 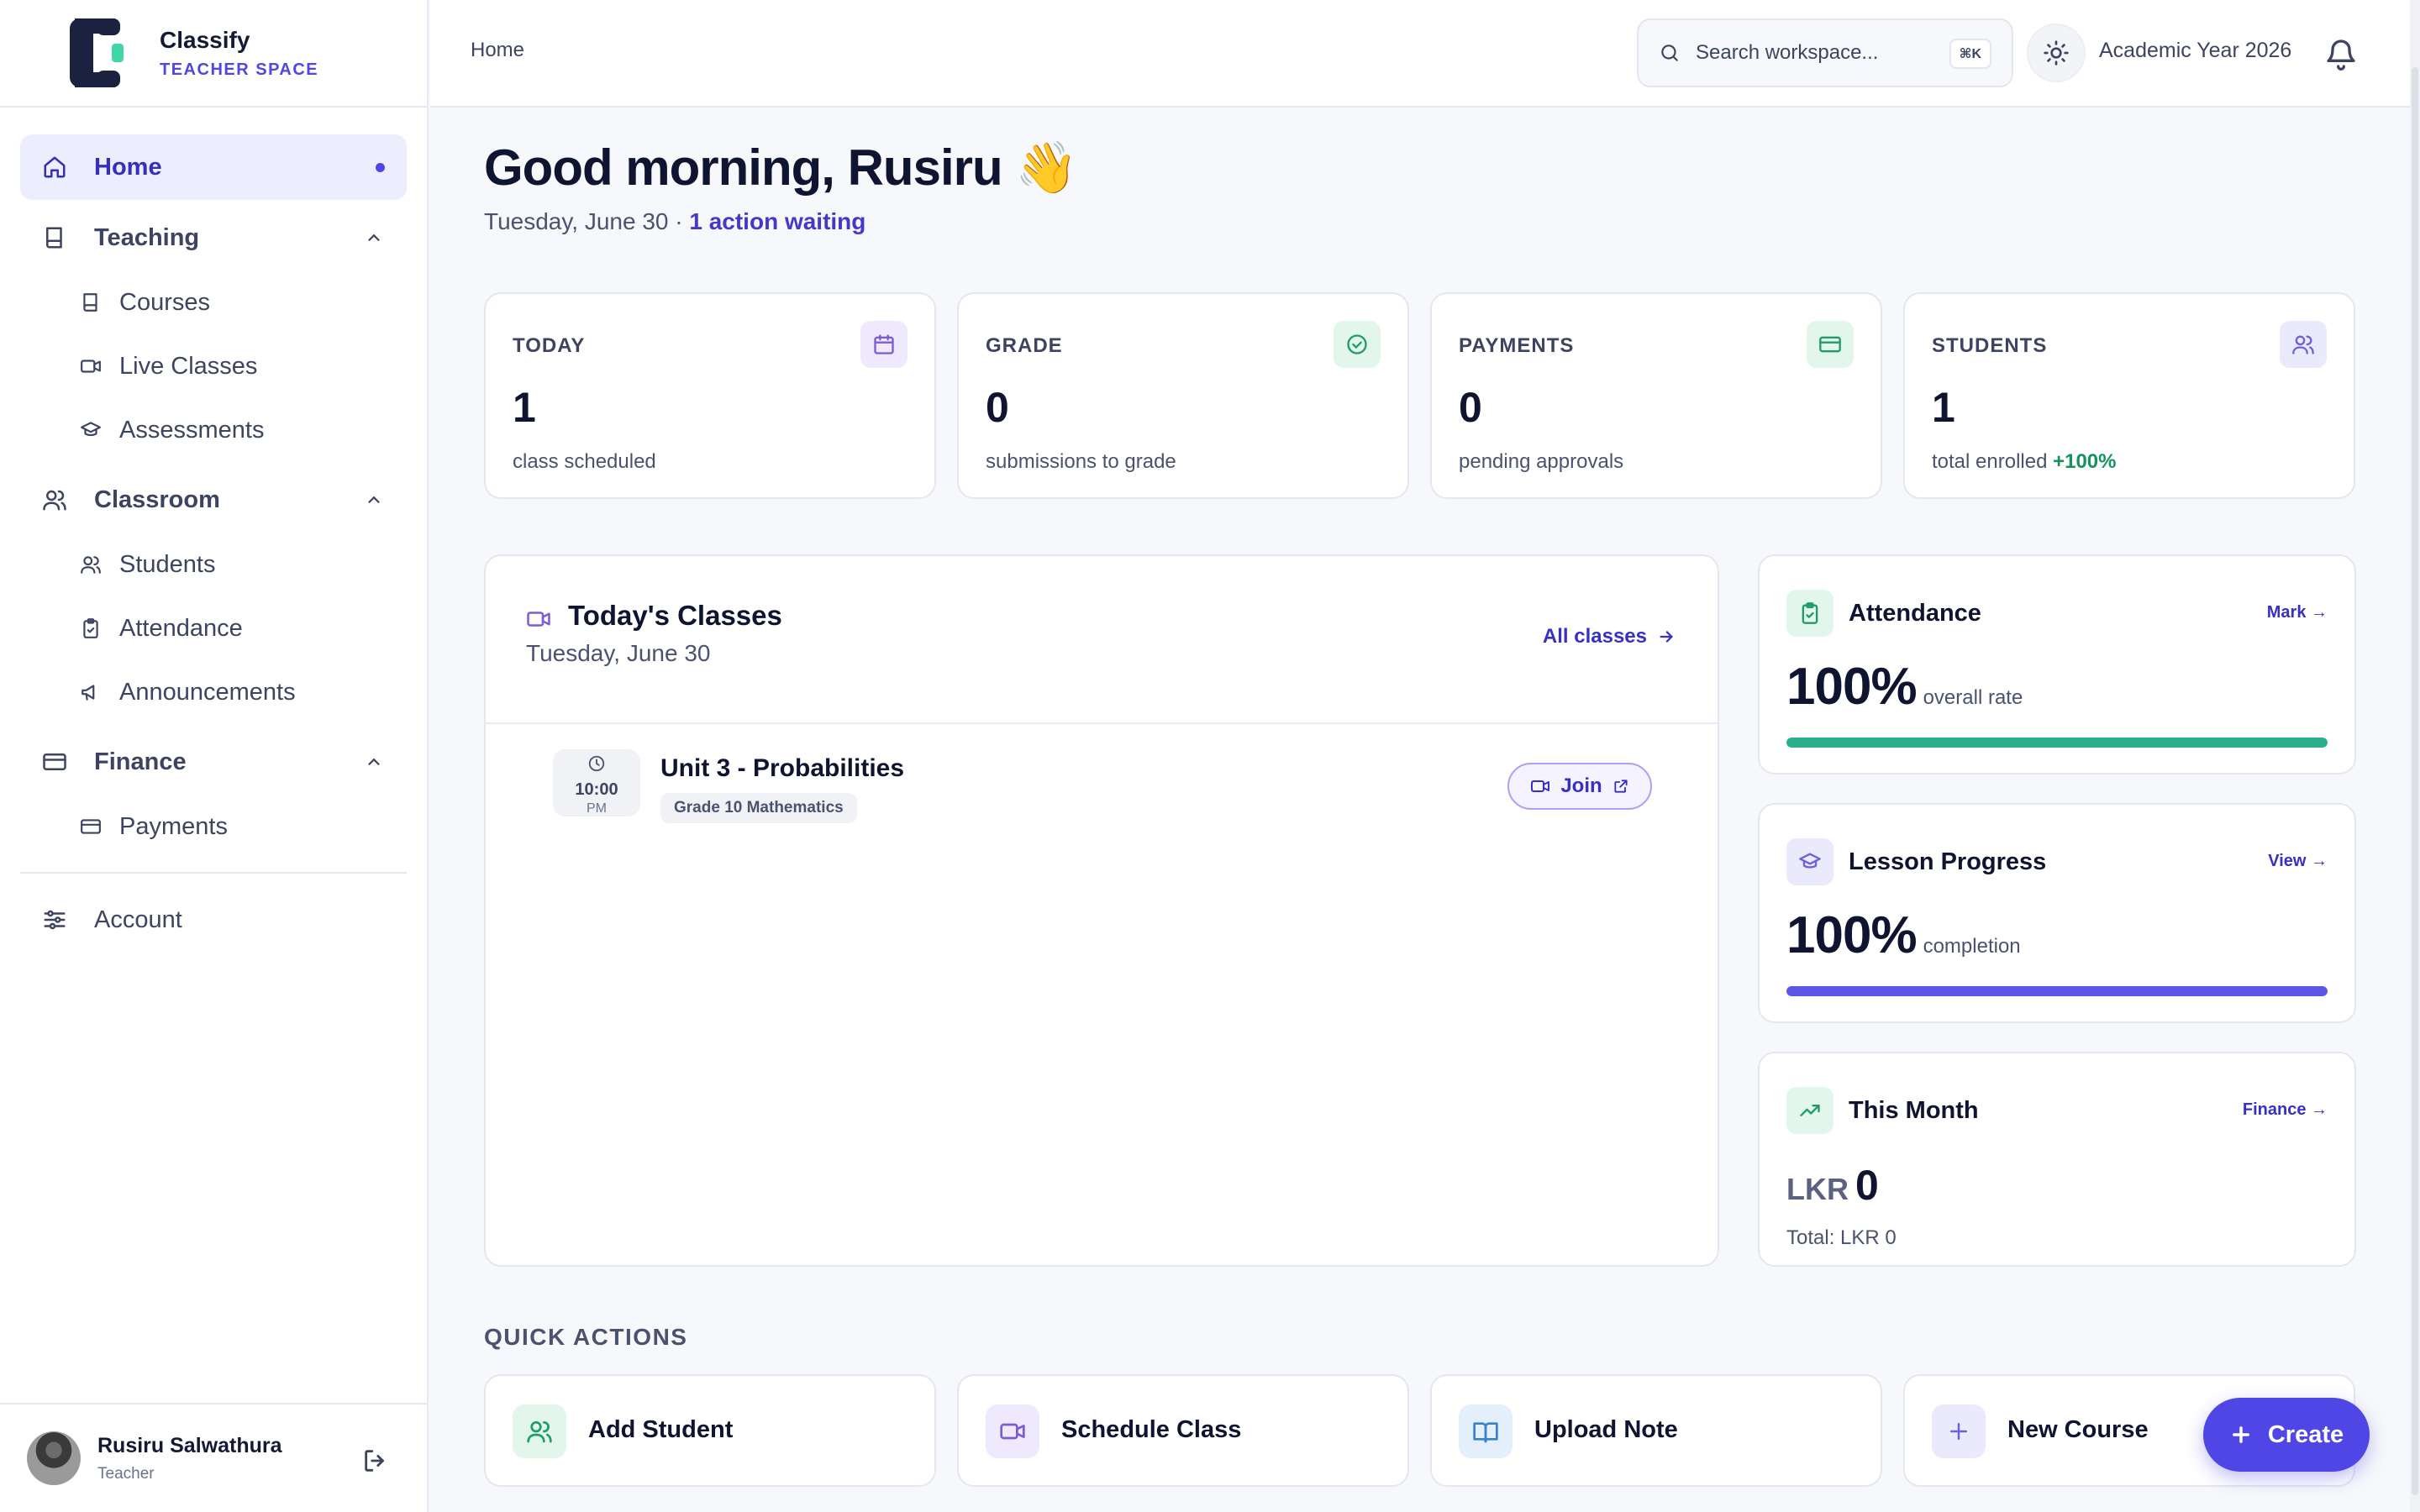 I want to click on stat-description: pending approvals, so click(x=1541, y=462).